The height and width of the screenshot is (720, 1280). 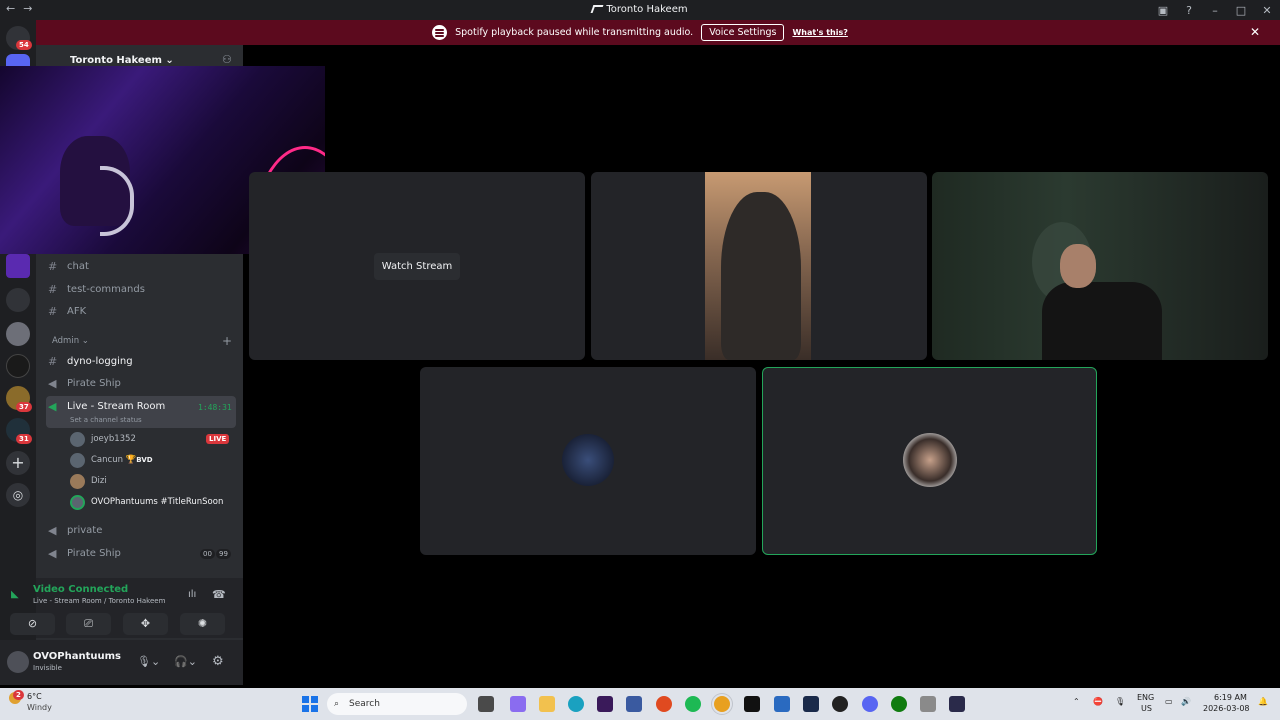 I want to click on window-title: Toronto Hakeem, so click(x=640, y=9).